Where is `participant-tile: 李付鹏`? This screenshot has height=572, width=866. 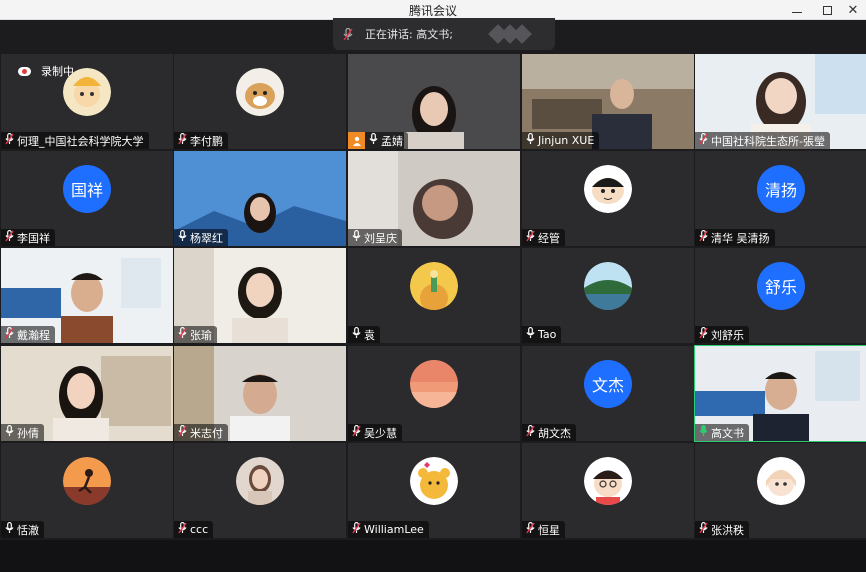
participant-tile: 李付鹏 is located at coordinates (260, 101).